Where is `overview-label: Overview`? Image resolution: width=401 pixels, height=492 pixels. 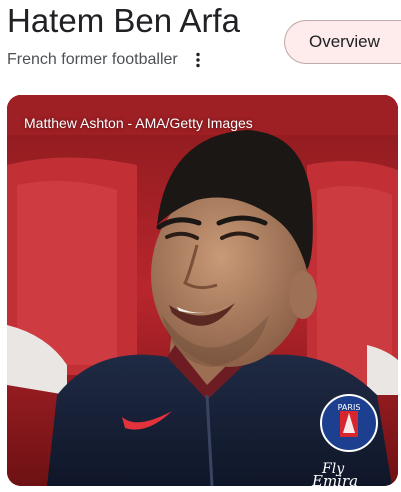 overview-label: Overview is located at coordinates (344, 41).